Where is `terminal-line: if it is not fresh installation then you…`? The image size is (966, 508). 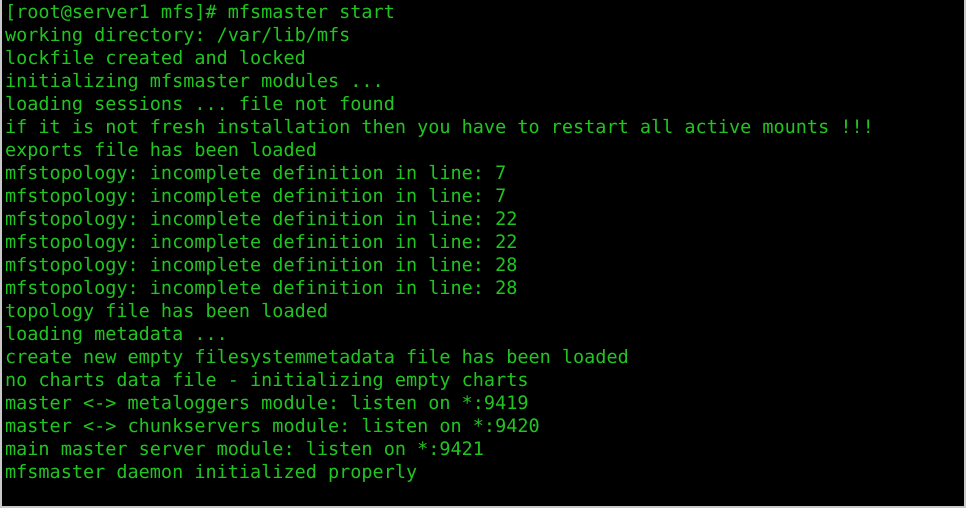 terminal-line: if it is not fresh installation then you… is located at coordinates (439, 127).